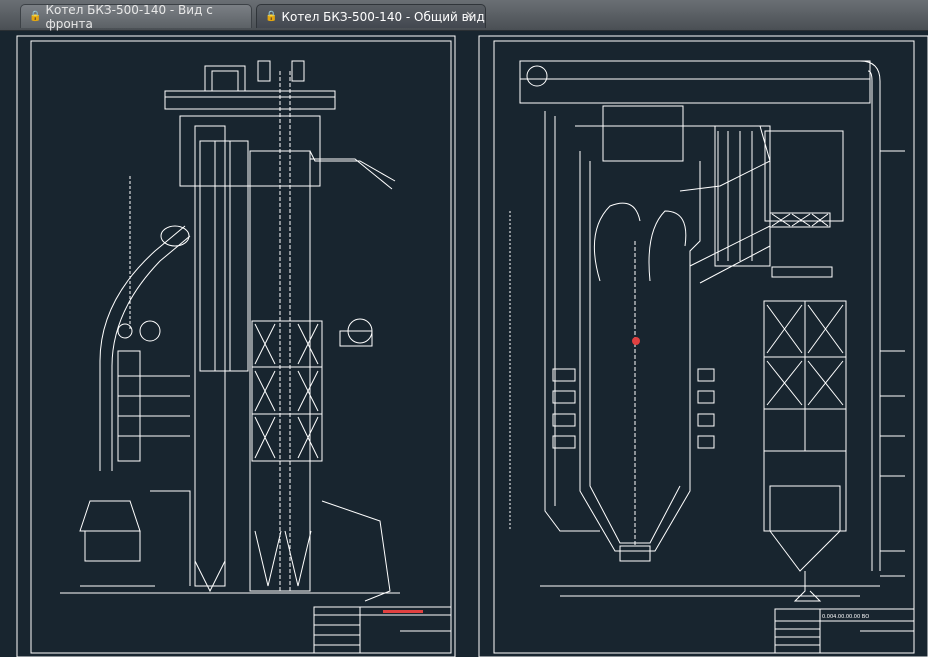 Image resolution: width=928 pixels, height=657 pixels. I want to click on tab-front-view: 🔒 Котел БКЗ-500-140 - Вид с фронта, so click(136, 16).